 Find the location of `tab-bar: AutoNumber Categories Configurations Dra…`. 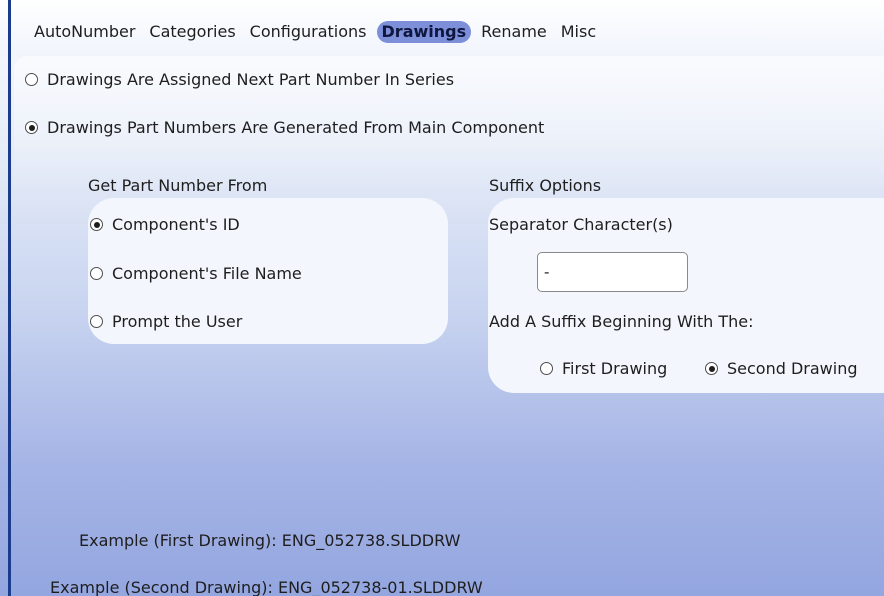

tab-bar: AutoNumber Categories Configurations Dra… is located at coordinates (318, 32).